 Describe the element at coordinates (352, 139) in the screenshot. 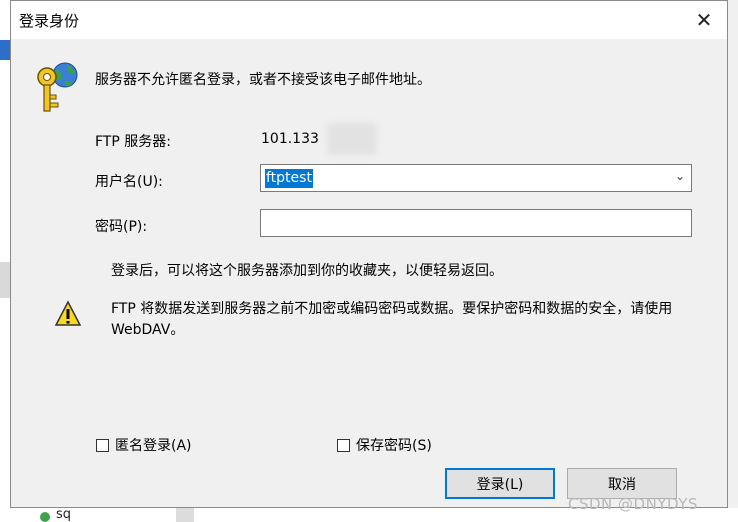

I see `redacted-blur` at that location.